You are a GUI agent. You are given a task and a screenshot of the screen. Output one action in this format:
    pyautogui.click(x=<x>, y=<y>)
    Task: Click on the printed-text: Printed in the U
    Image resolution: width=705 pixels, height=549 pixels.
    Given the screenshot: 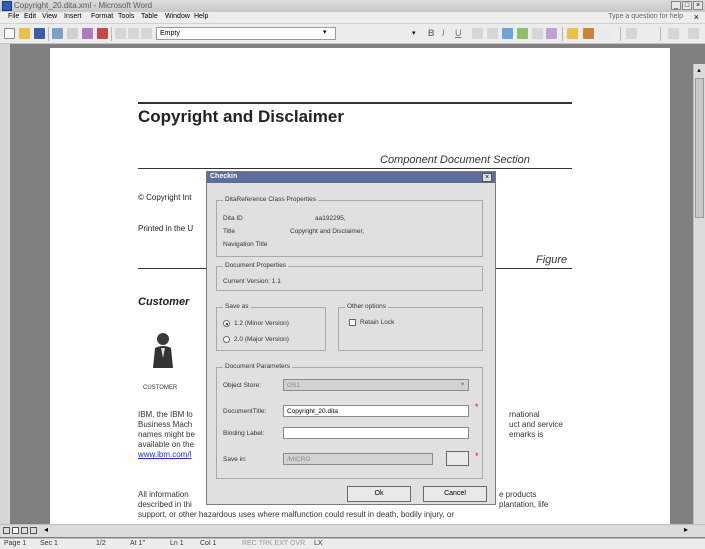 What is the action you would take?
    pyautogui.click(x=166, y=228)
    